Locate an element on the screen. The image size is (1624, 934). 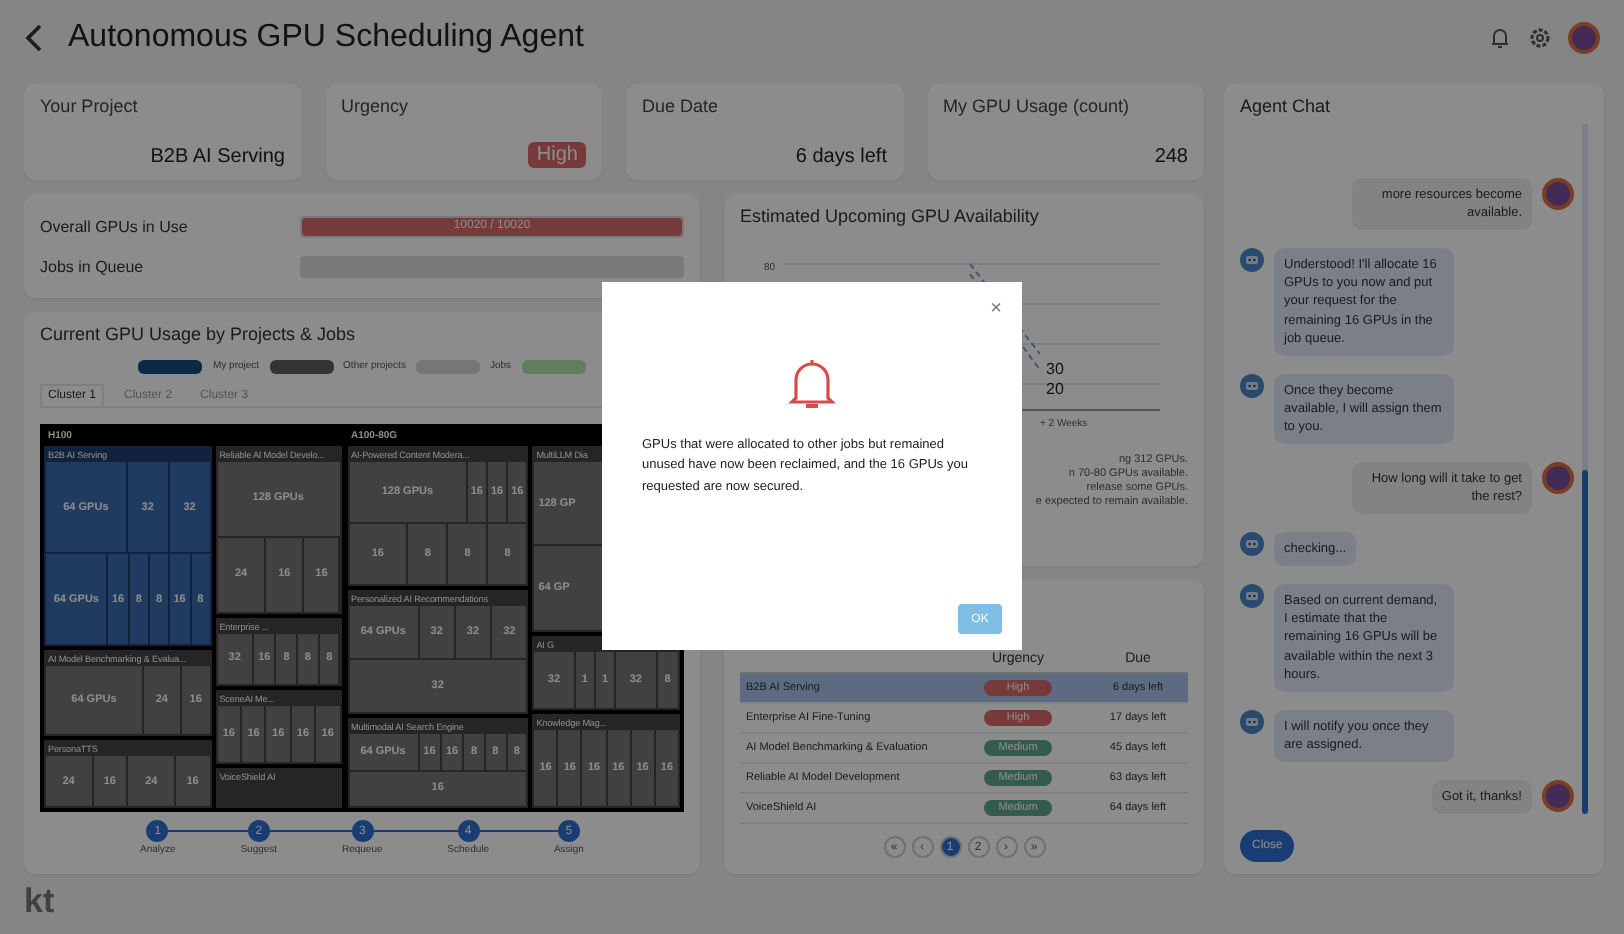
card-title: Agent Chat is located at coordinates (1286, 106).